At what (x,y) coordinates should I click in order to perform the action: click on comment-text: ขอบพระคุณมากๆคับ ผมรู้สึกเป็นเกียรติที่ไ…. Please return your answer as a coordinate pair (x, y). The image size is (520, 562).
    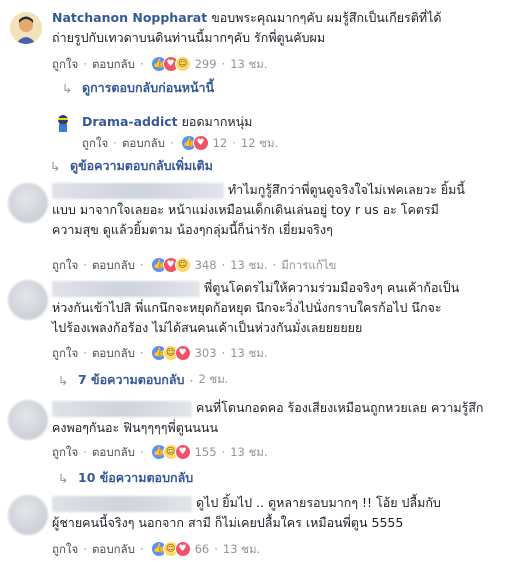
    Looking at the image, I should click on (326, 17).